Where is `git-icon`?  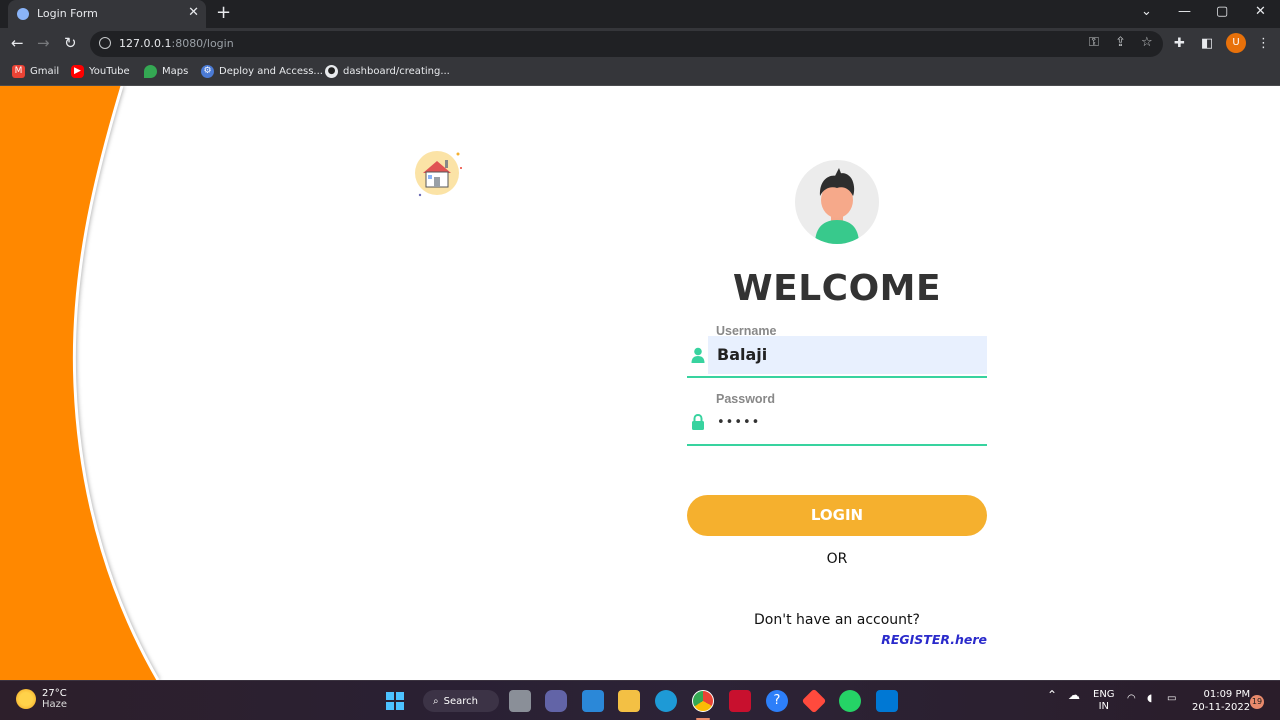 git-icon is located at coordinates (814, 701).